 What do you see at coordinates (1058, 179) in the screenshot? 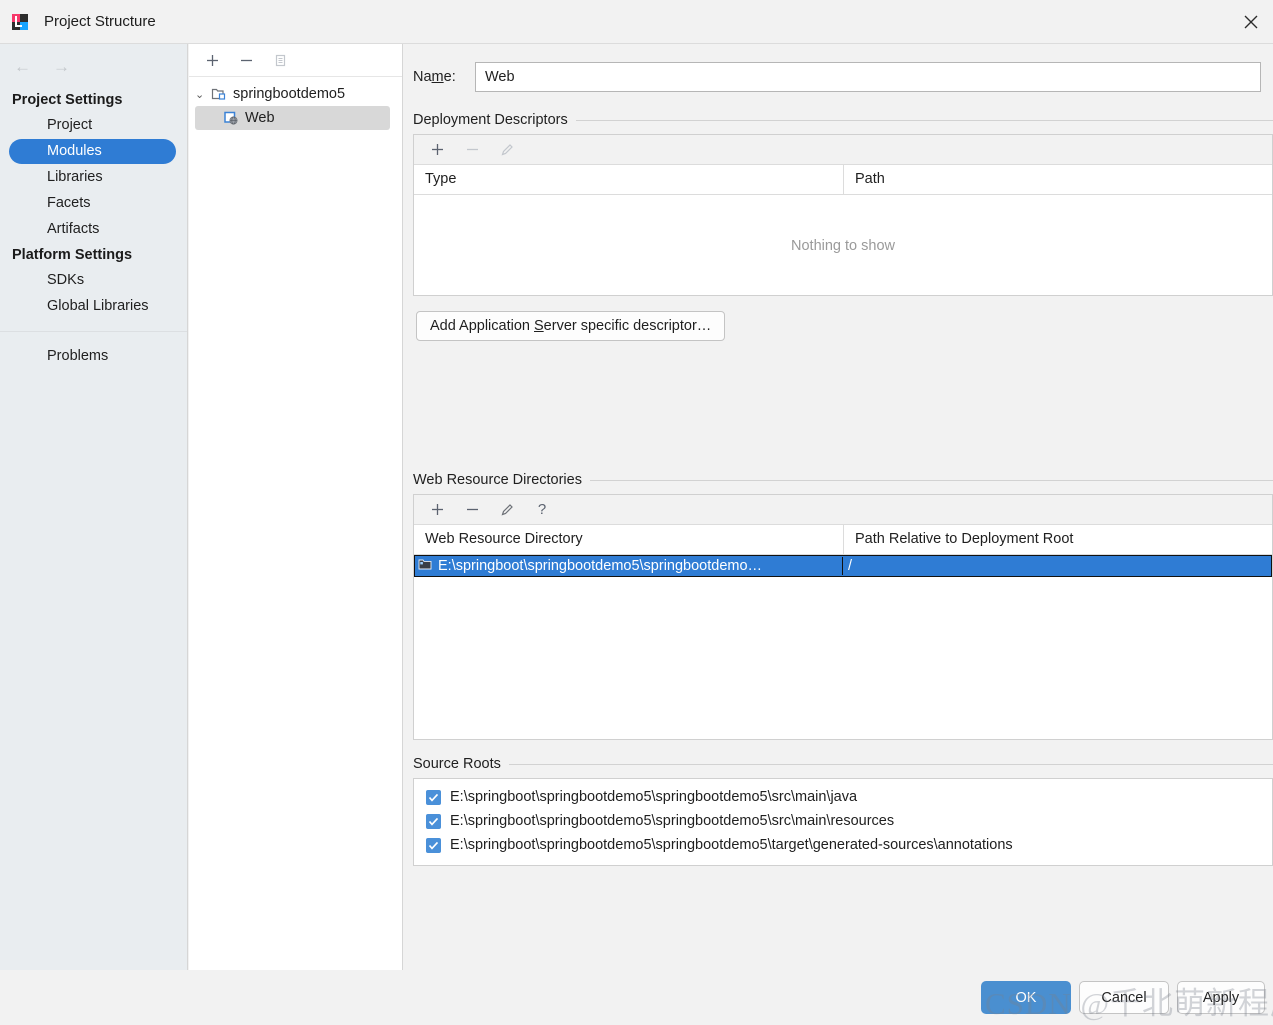
I see `column-header-path: Path` at bounding box center [1058, 179].